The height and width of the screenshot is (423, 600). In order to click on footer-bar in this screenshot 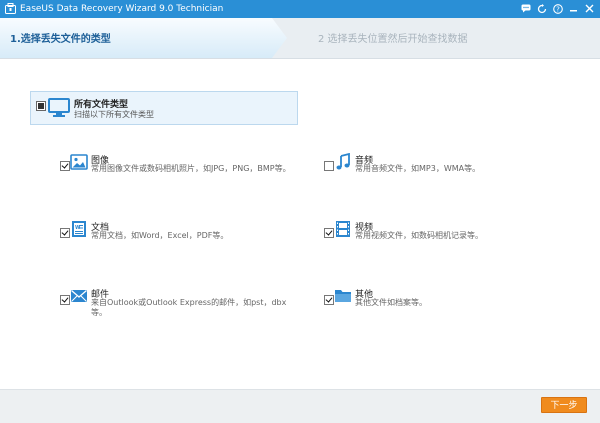, I will do `click(300, 406)`.